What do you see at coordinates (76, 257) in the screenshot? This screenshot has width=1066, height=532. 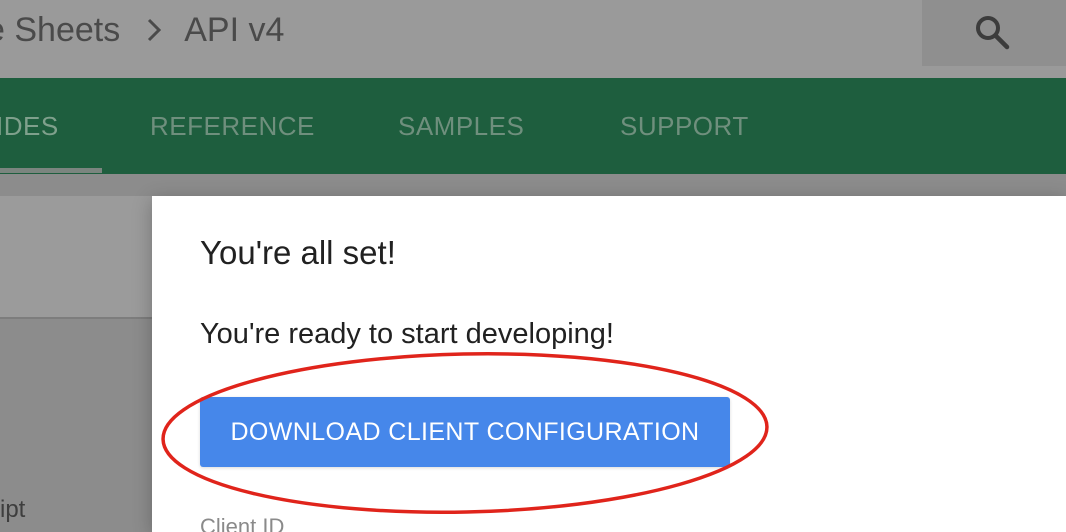 I see `side-panel` at bounding box center [76, 257].